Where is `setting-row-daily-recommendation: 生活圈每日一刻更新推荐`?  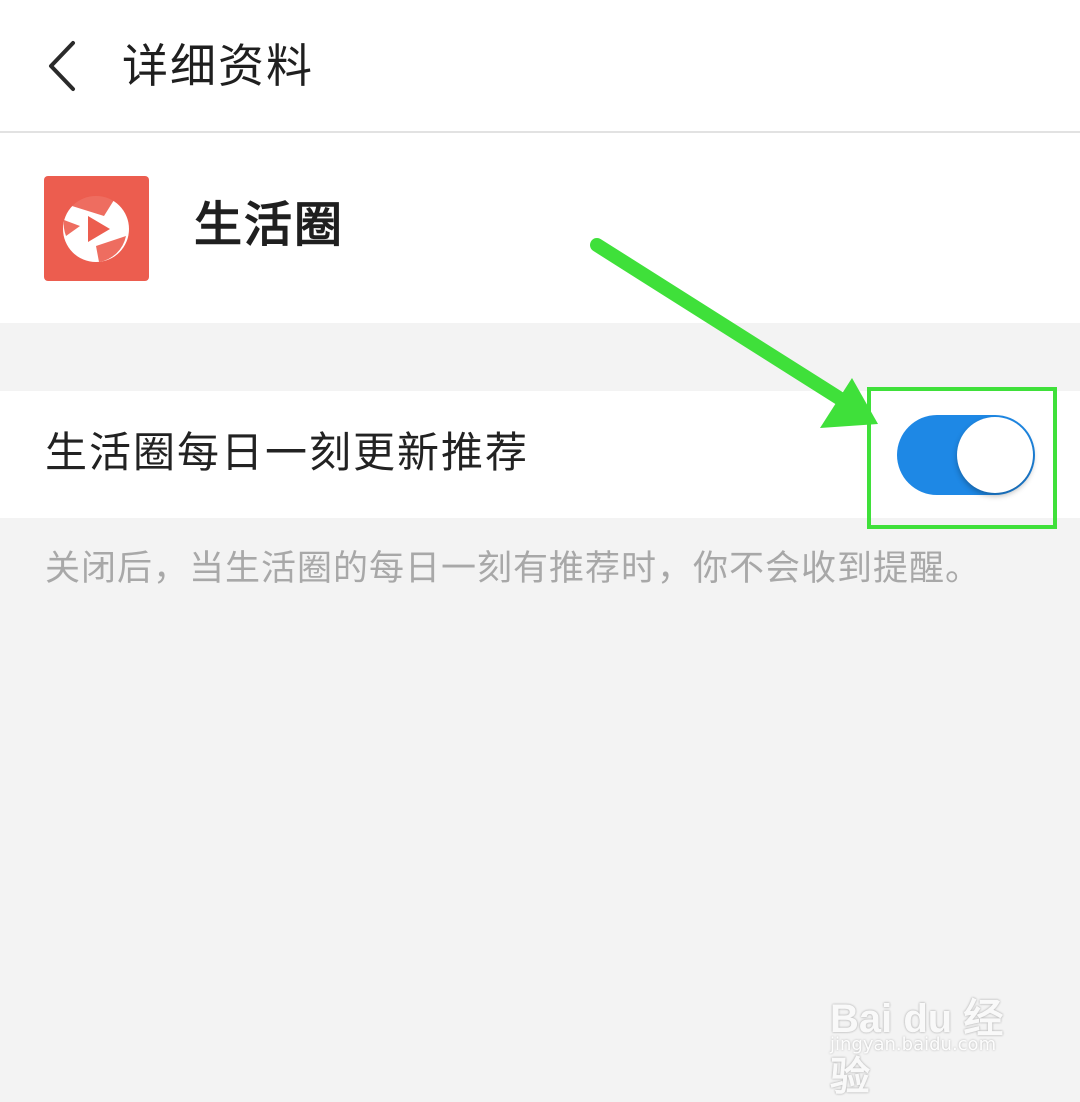 setting-row-daily-recommendation: 生活圈每日一刻更新推荐 is located at coordinates (540, 454).